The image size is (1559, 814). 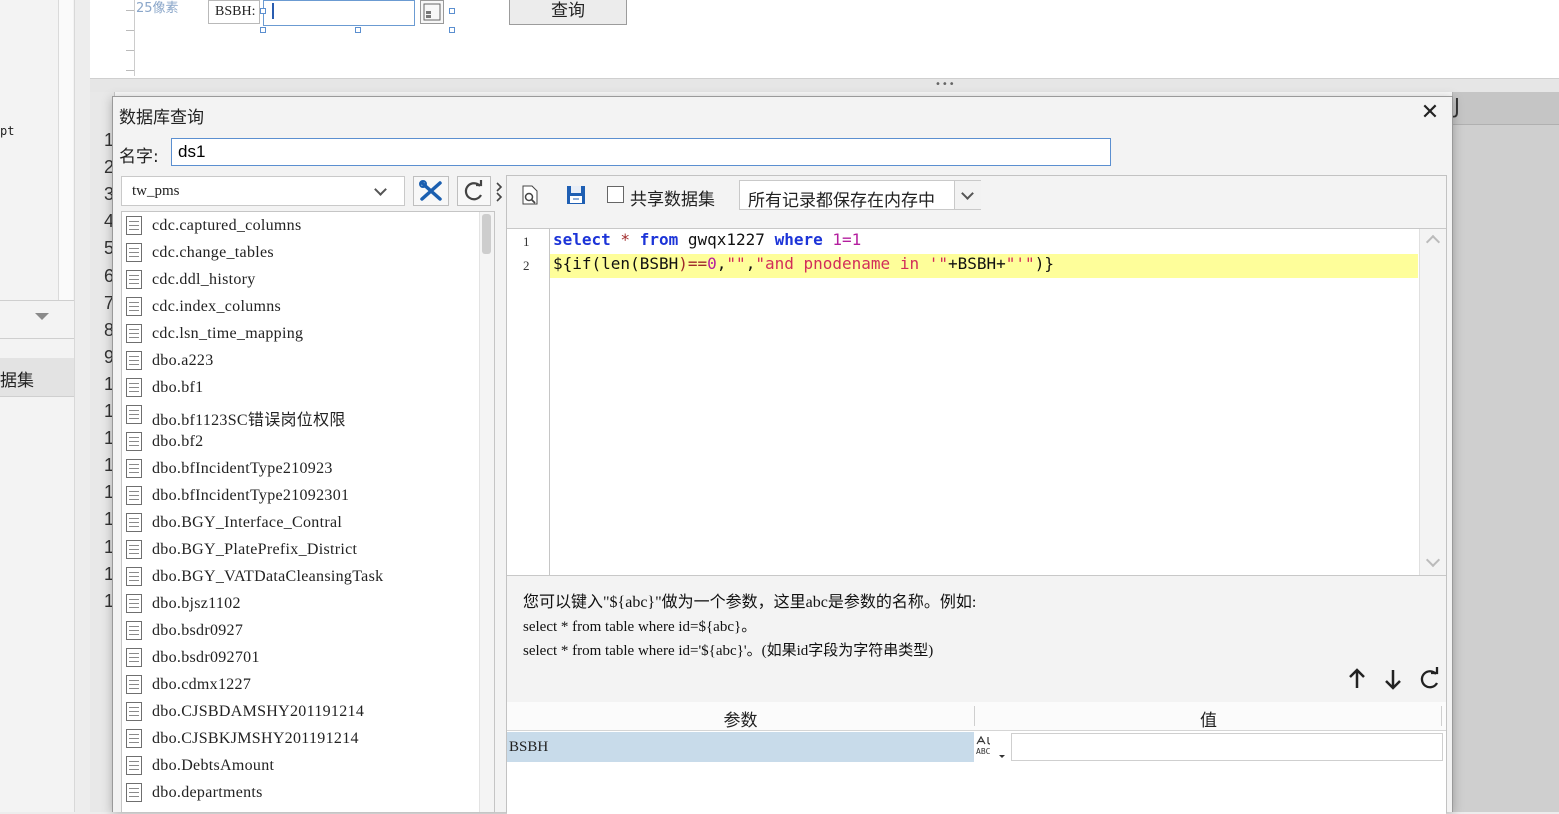 What do you see at coordinates (302, 767) in the screenshot?
I see `table-list-item: dbo.DebtsAmount` at bounding box center [302, 767].